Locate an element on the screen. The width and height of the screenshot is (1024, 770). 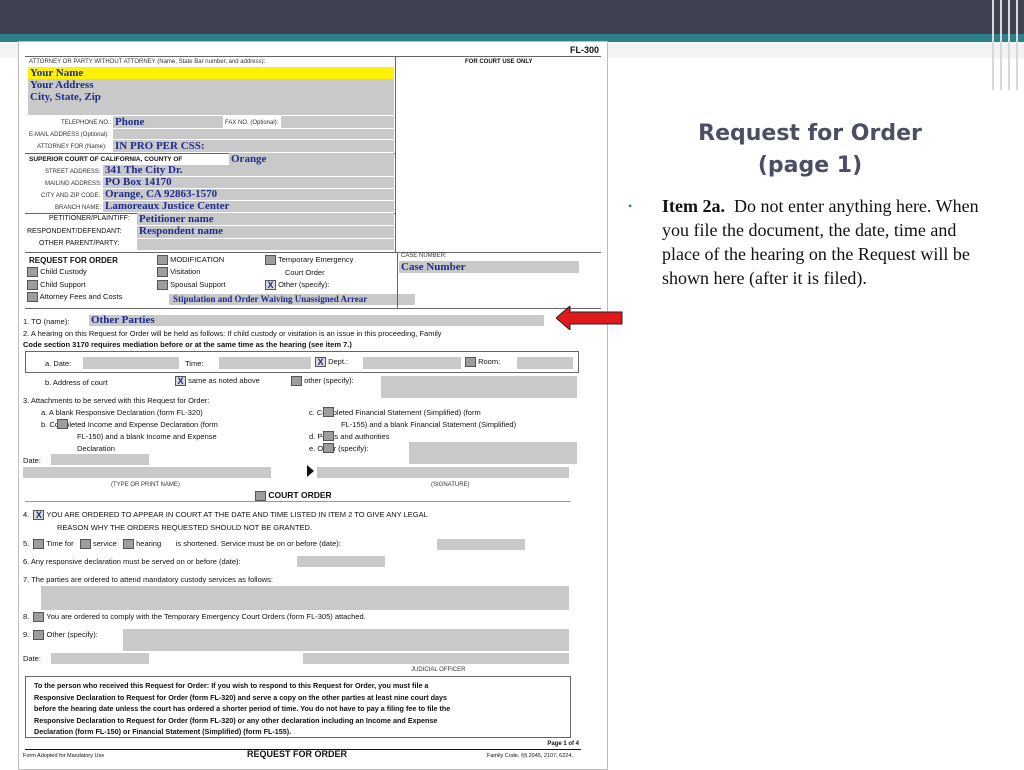
sign-date-field is located at coordinates (100, 459).